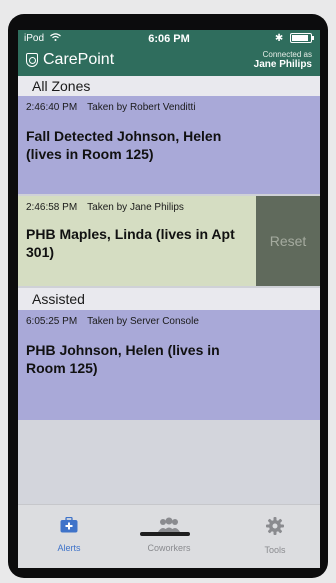 The width and height of the screenshot is (336, 583). I want to click on alert-taken-by: Taken by Robert Venditti, so click(141, 107).